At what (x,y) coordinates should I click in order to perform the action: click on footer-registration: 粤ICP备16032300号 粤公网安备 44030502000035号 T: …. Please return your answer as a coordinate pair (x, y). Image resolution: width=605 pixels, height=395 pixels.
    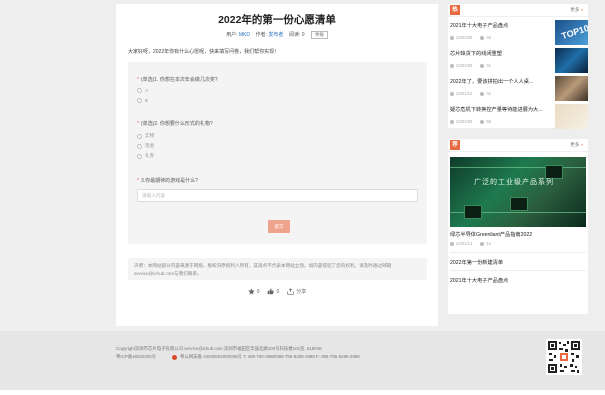
    Looking at the image, I should click on (238, 357).